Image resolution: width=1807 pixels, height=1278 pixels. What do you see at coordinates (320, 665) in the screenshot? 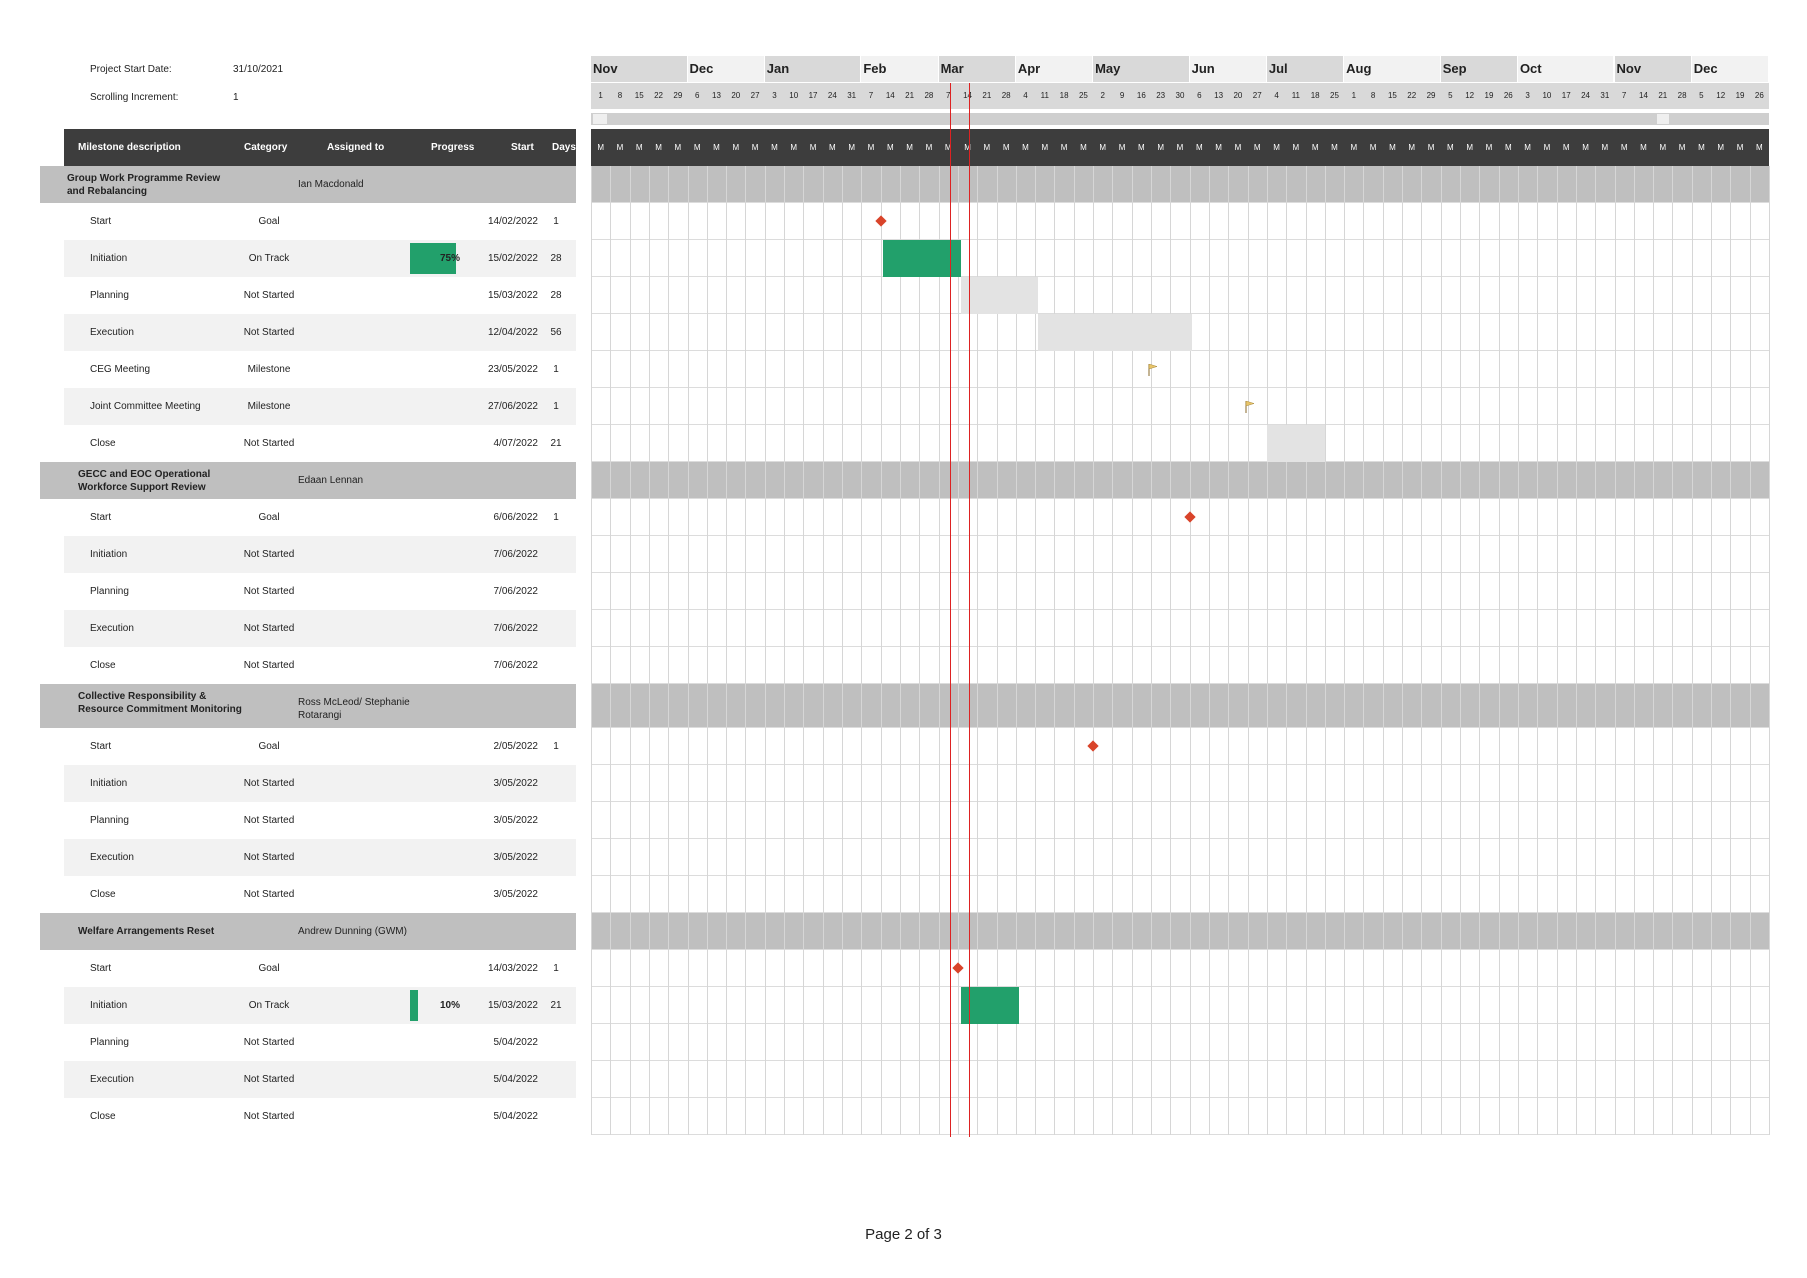
I see `table-row: Close Not Started 7/06/2022` at bounding box center [320, 665].